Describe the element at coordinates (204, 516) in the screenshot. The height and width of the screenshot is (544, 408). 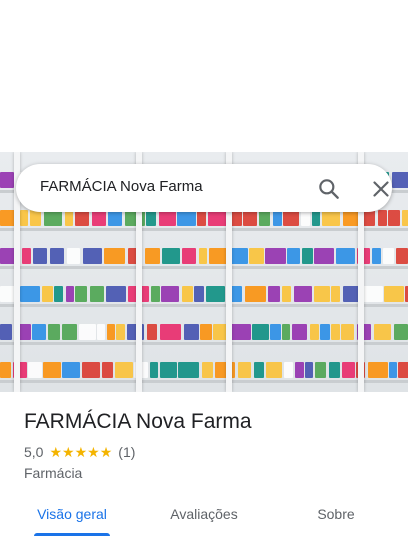
I see `tab-reviews: Avaliações` at that location.